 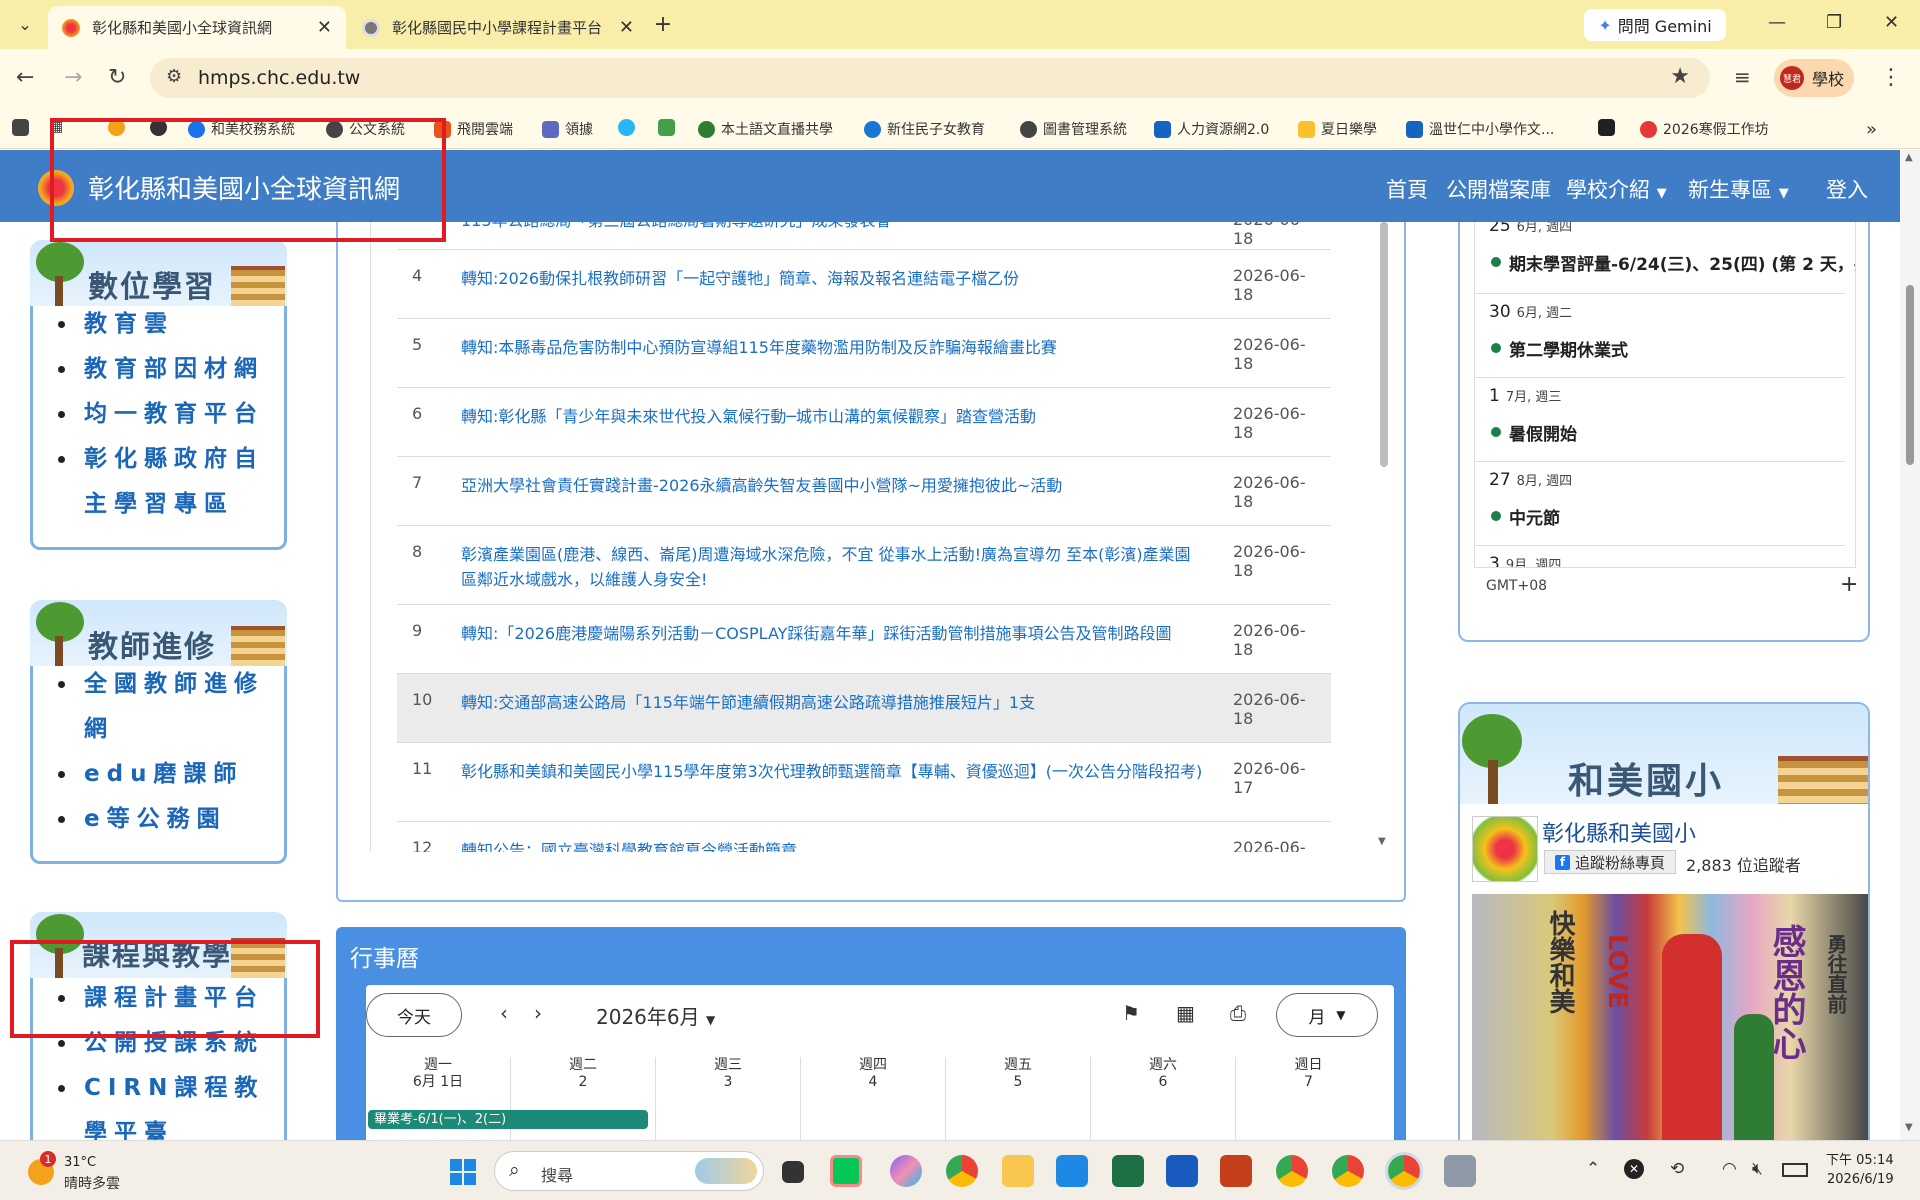 What do you see at coordinates (158, 369) in the screenshot?
I see `link-adaptive-learning: 教育部因材網` at bounding box center [158, 369].